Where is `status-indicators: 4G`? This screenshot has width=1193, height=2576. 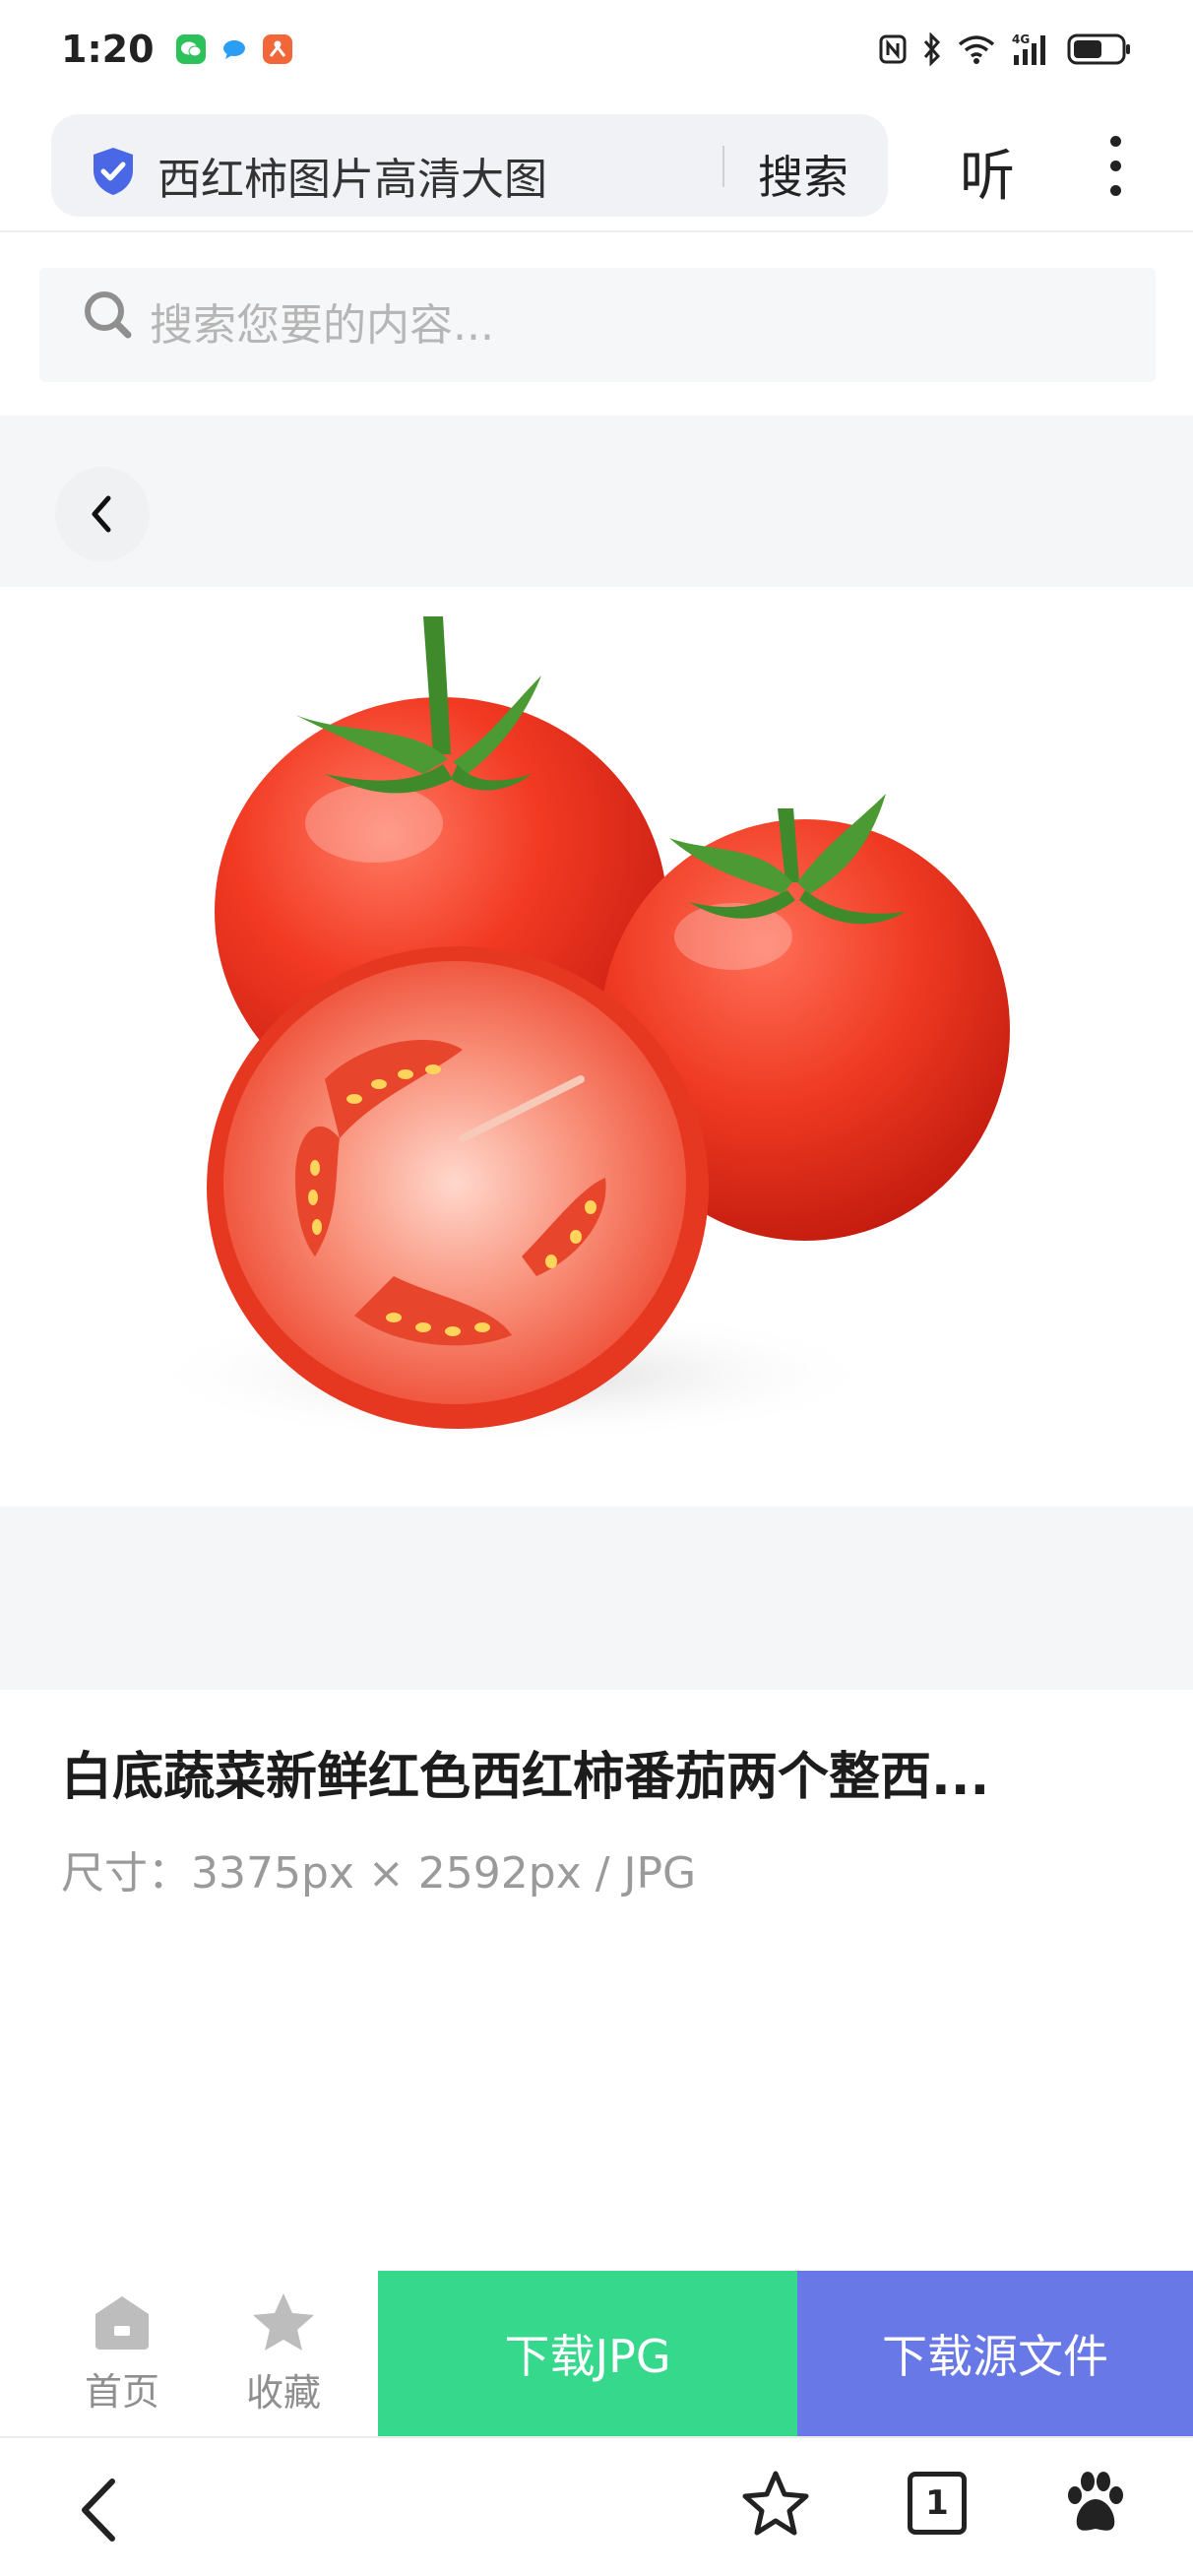 status-indicators: 4G is located at coordinates (1005, 49).